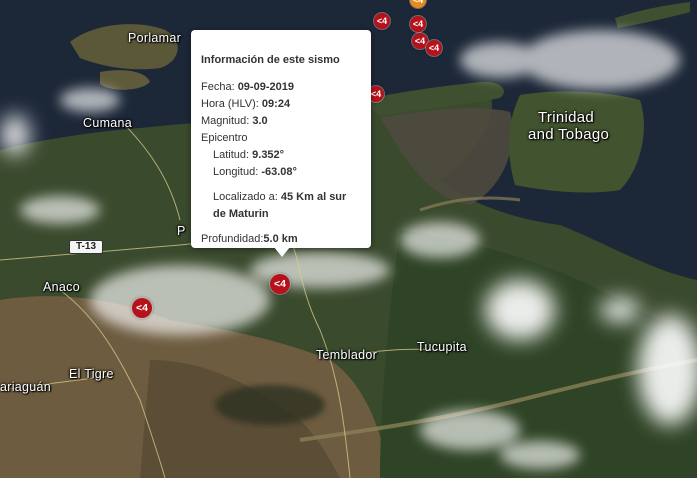 The image size is (697, 478). What do you see at coordinates (26, 387) in the screenshot?
I see `place-label-mariaguan: ariaguán` at bounding box center [26, 387].